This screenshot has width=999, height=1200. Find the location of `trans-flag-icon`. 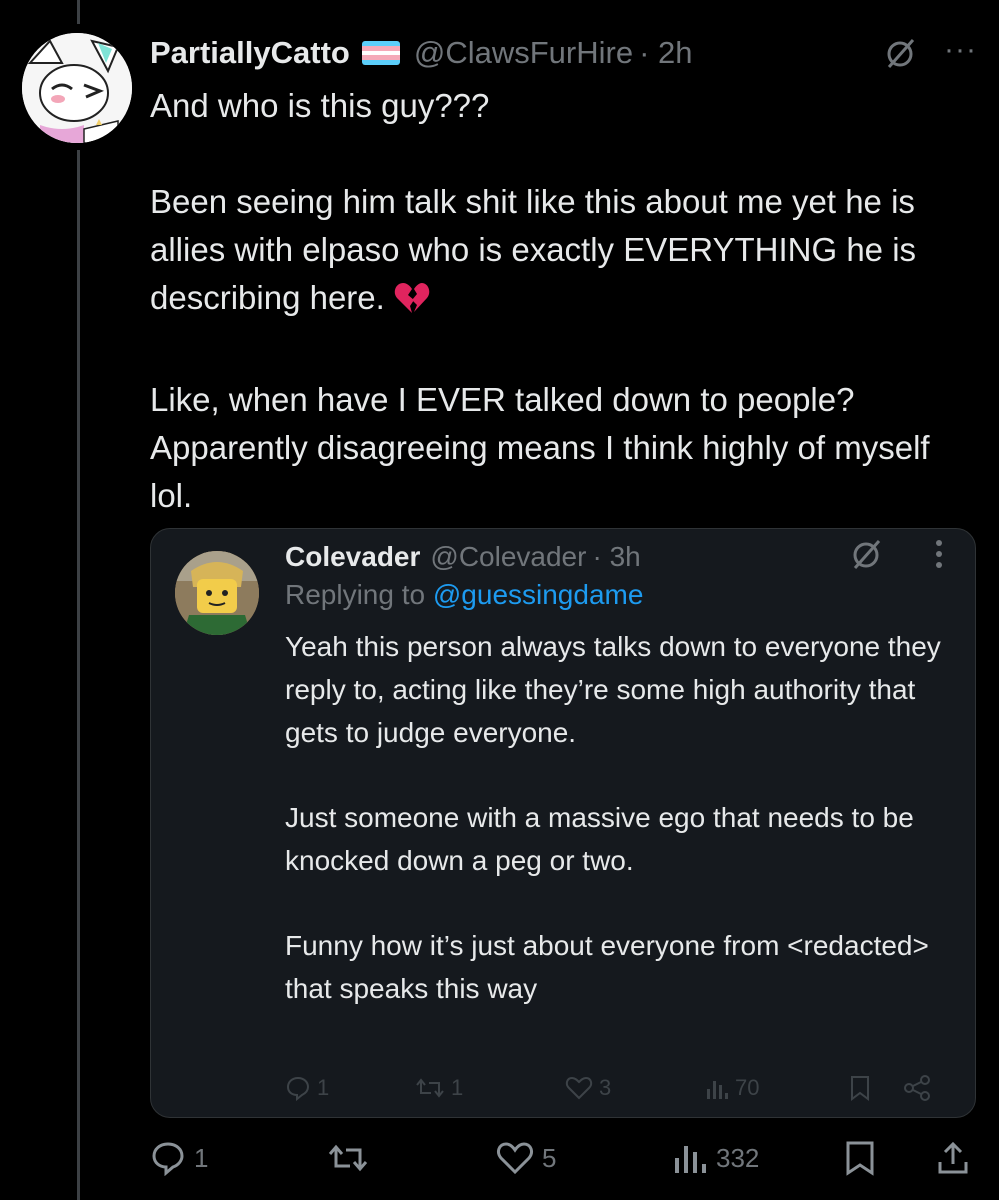

trans-flag-icon is located at coordinates (380, 53).